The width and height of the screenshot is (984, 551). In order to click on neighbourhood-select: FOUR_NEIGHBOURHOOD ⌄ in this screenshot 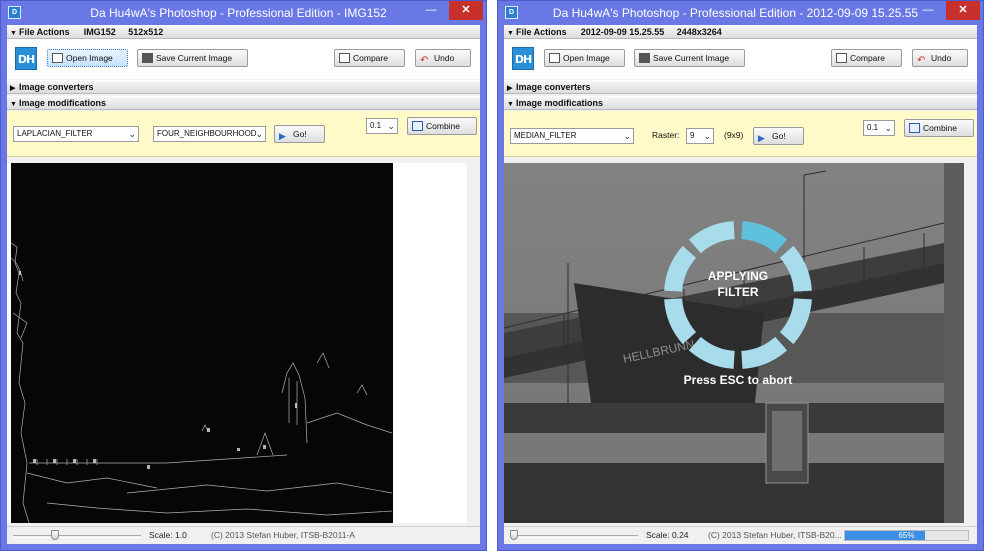, I will do `click(209, 134)`.